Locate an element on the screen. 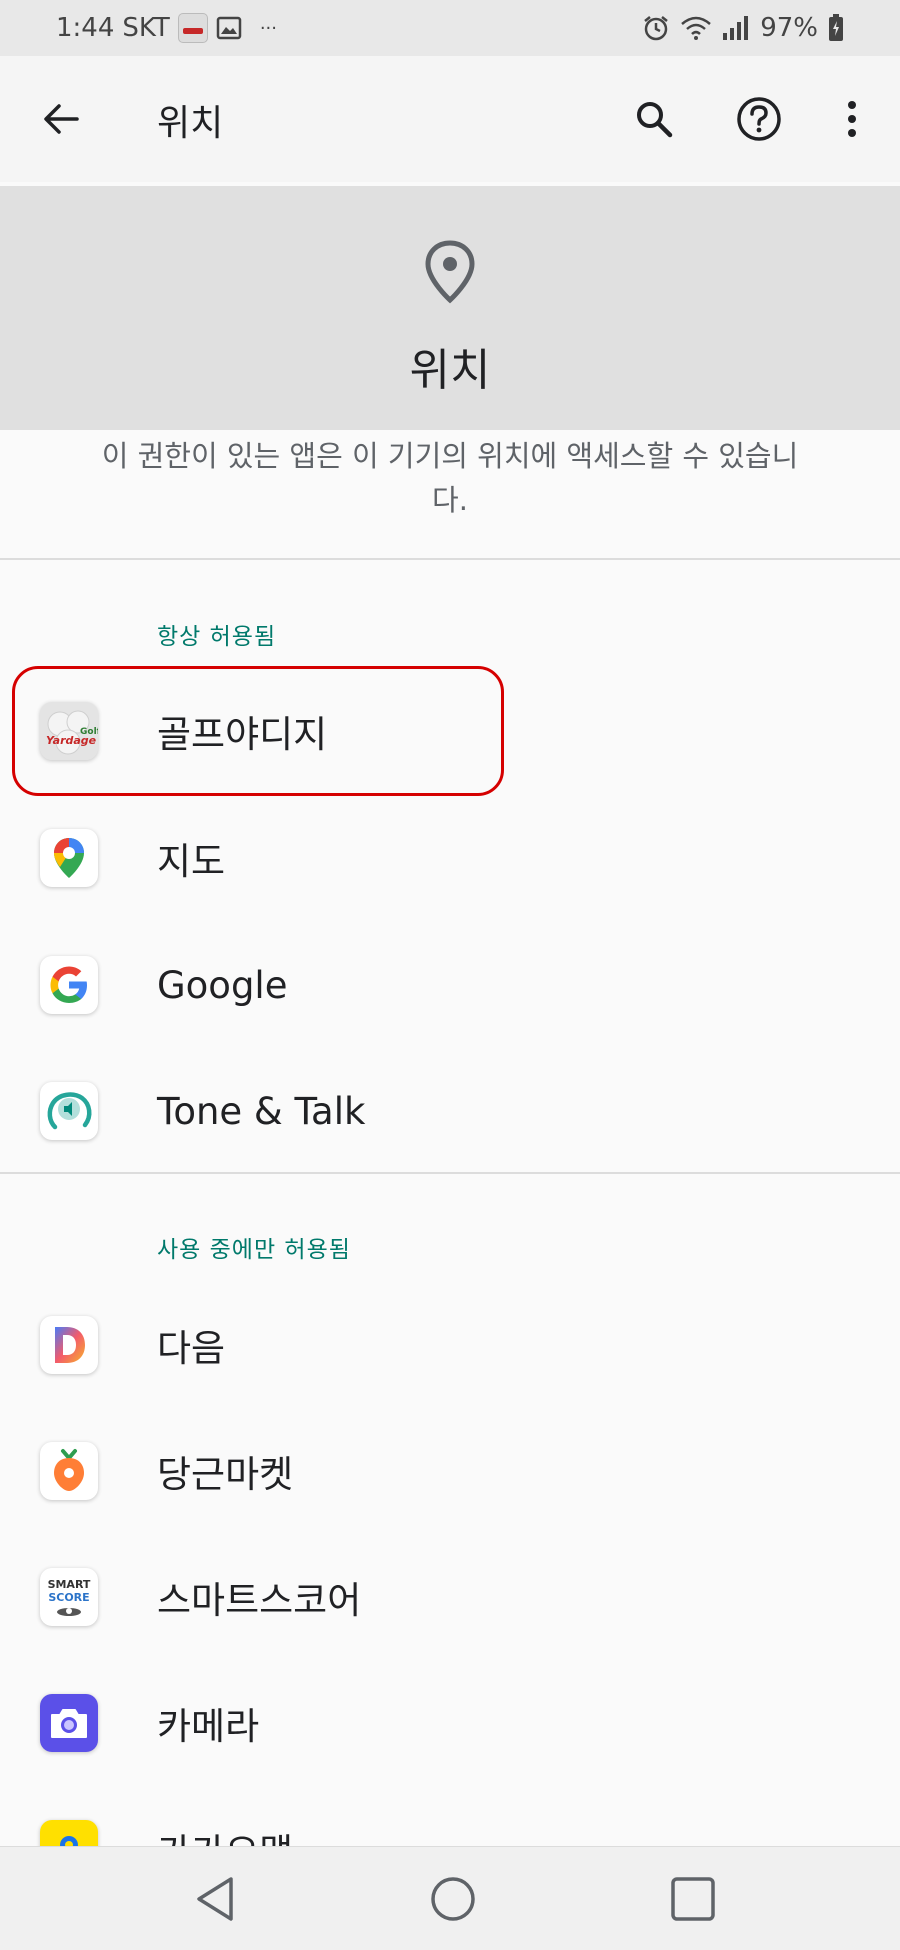 Image resolution: width=900 pixels, height=1950 pixels. nav-home-button is located at coordinates (453, 1899).